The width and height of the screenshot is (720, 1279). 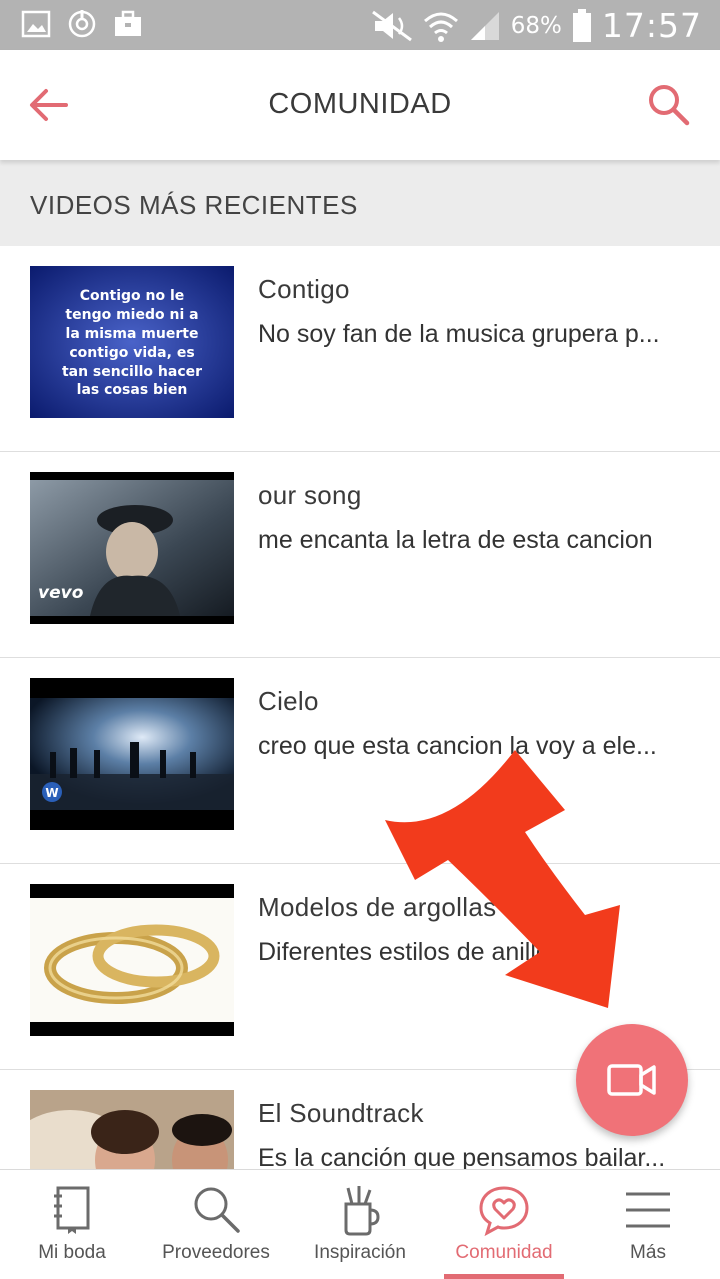 I want to click on video-title: El Soundtrack, so click(x=341, y=1113).